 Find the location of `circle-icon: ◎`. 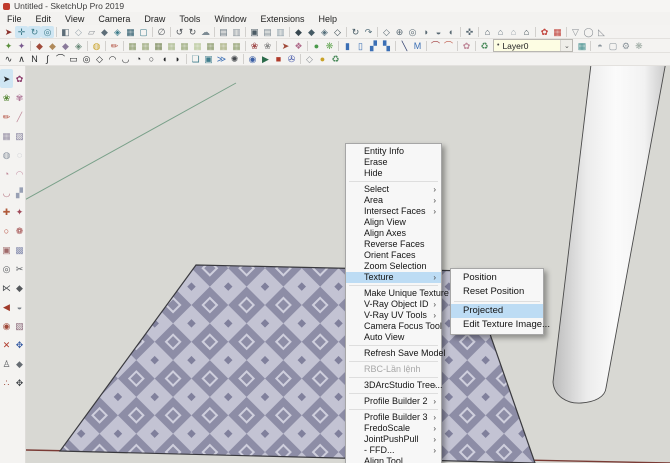

circle-icon: ◎ is located at coordinates (86, 59).